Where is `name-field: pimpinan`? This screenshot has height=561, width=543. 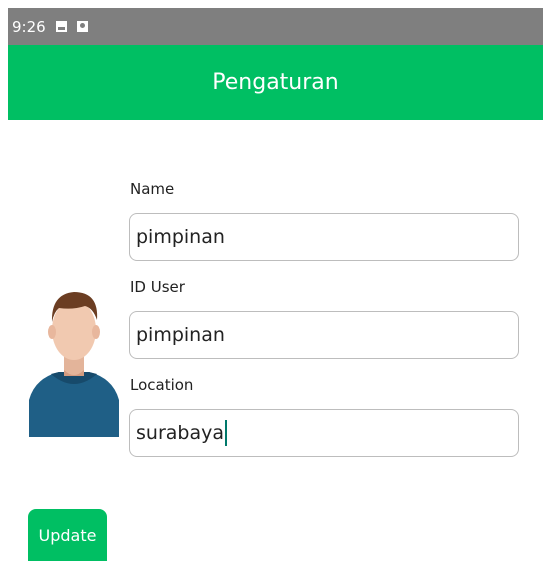 name-field: pimpinan is located at coordinates (324, 237).